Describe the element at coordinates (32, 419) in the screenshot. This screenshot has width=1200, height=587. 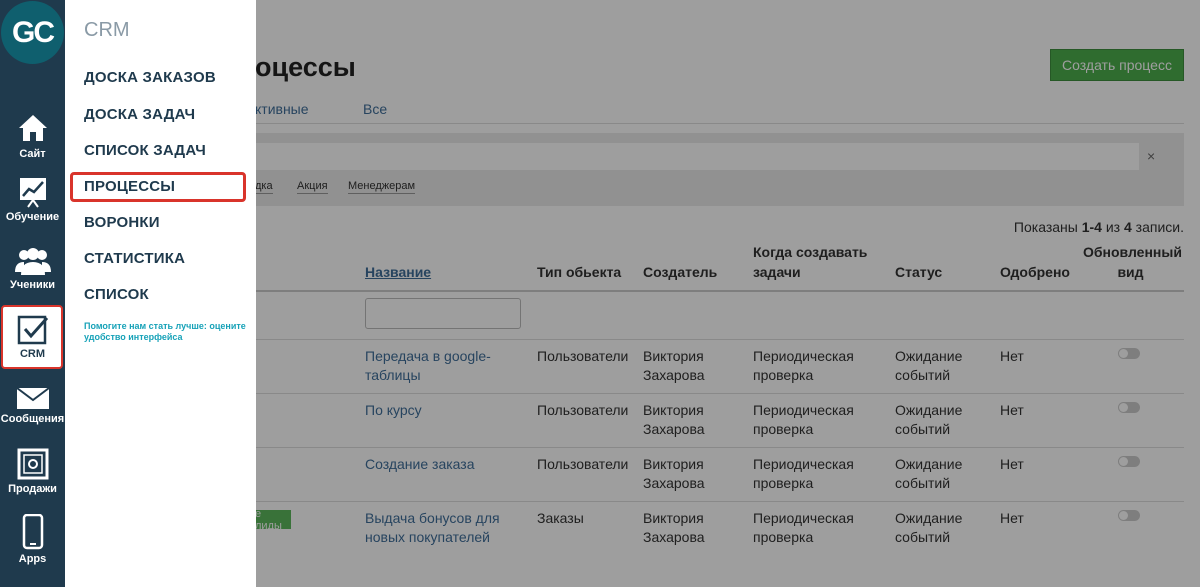
I see `nav-messages-label: Сообщения` at that location.